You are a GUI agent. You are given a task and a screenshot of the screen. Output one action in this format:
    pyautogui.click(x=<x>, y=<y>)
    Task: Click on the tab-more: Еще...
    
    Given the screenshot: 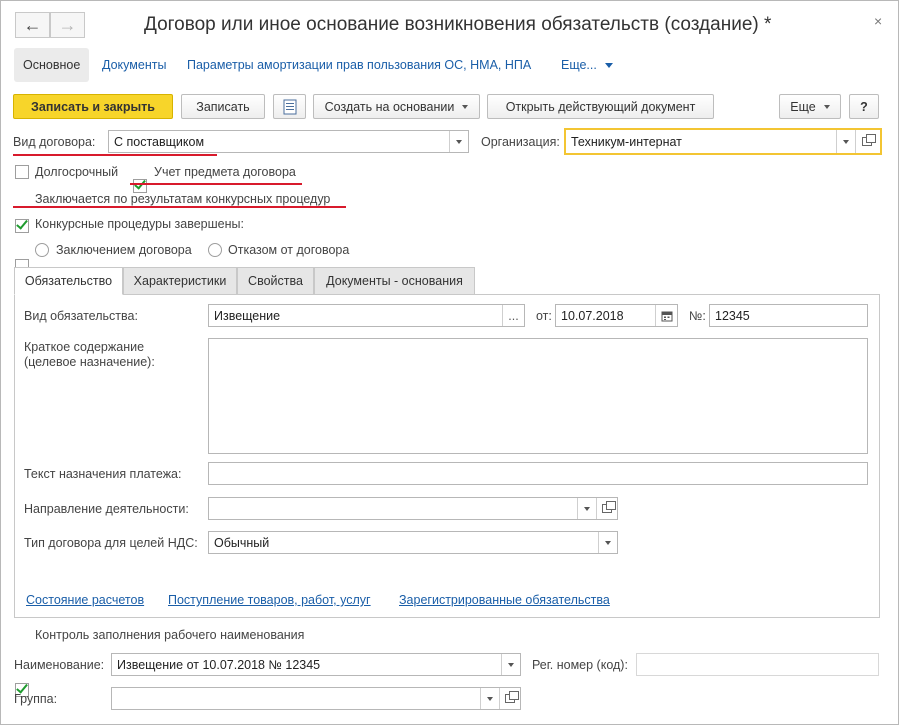 What is the action you would take?
    pyautogui.click(x=587, y=65)
    